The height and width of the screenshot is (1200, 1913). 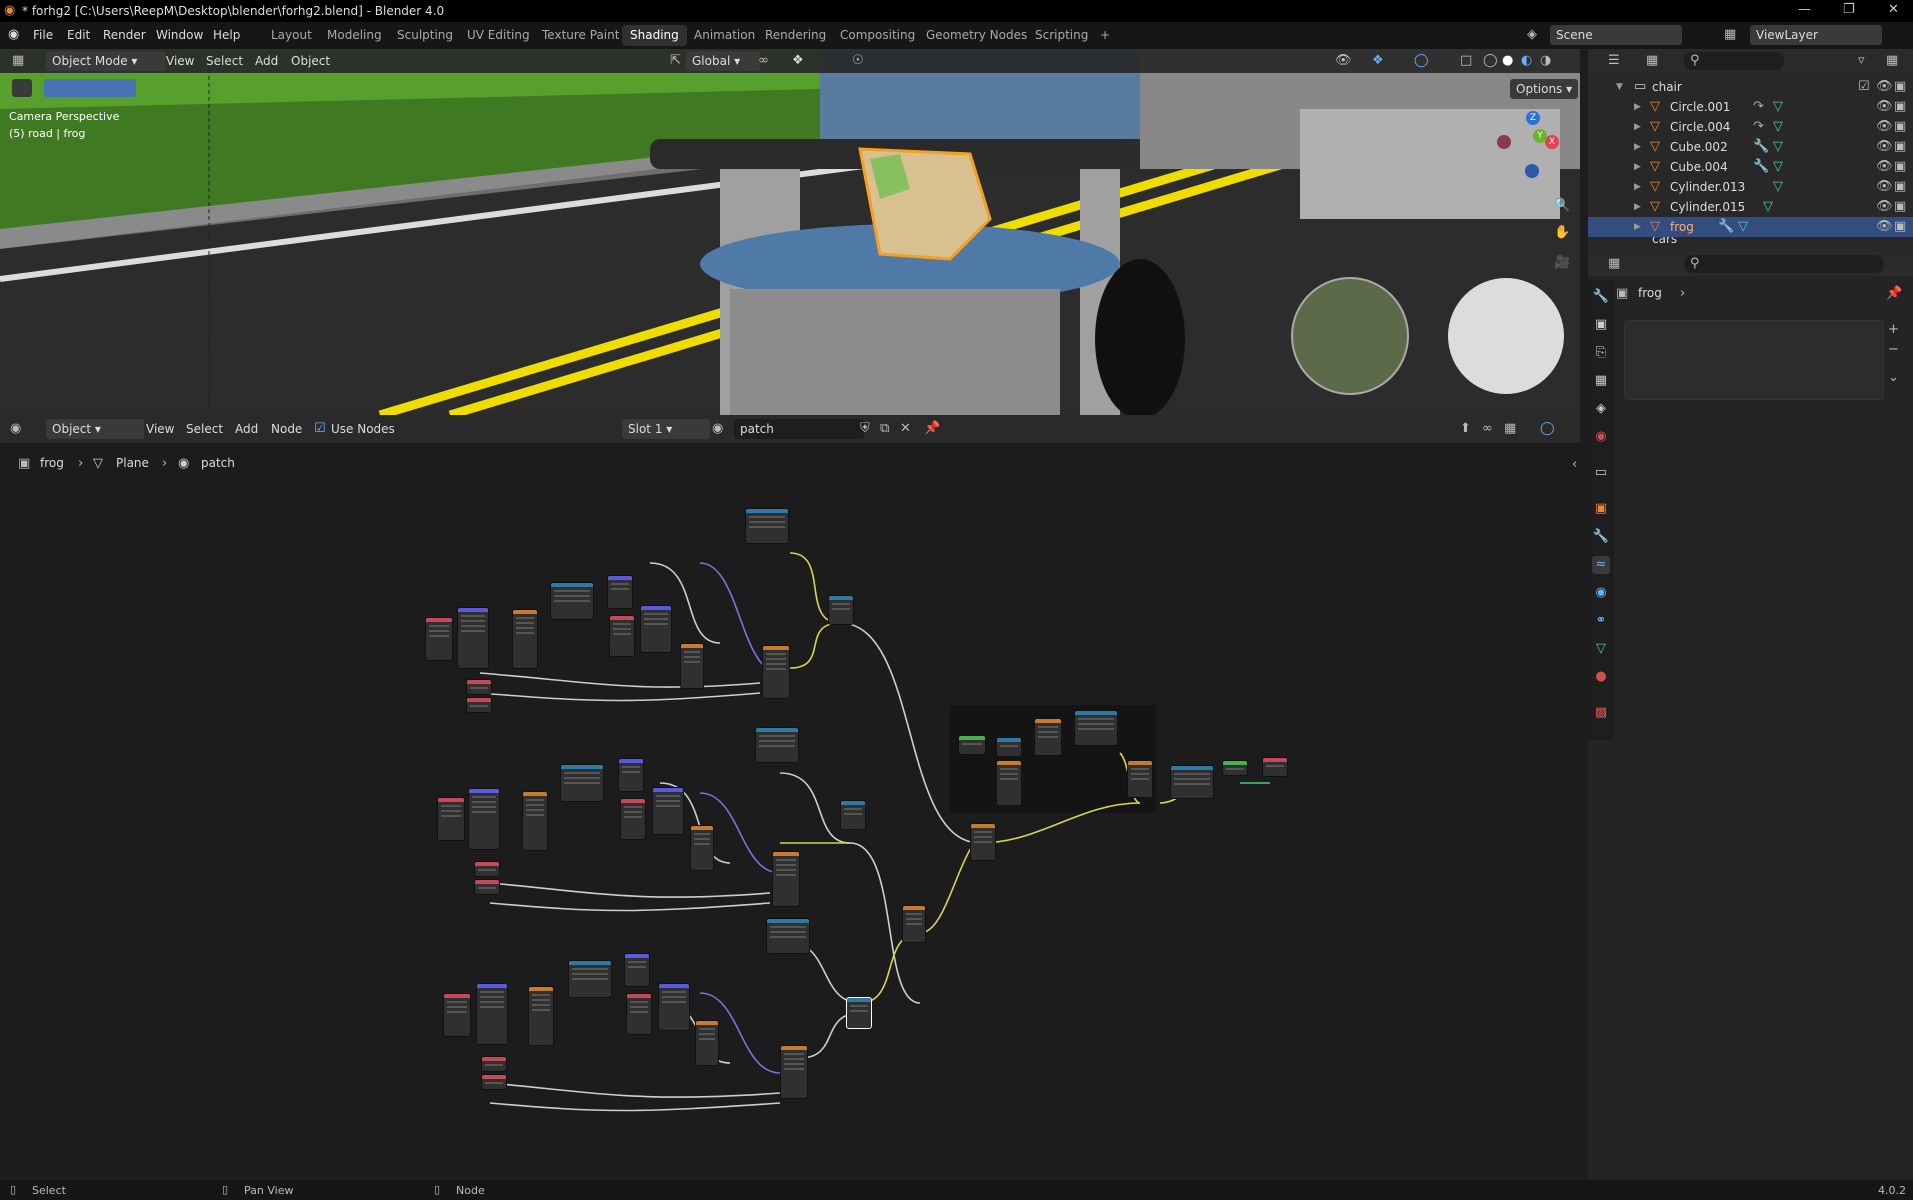 I want to click on menu-help: Help, so click(x=226, y=35).